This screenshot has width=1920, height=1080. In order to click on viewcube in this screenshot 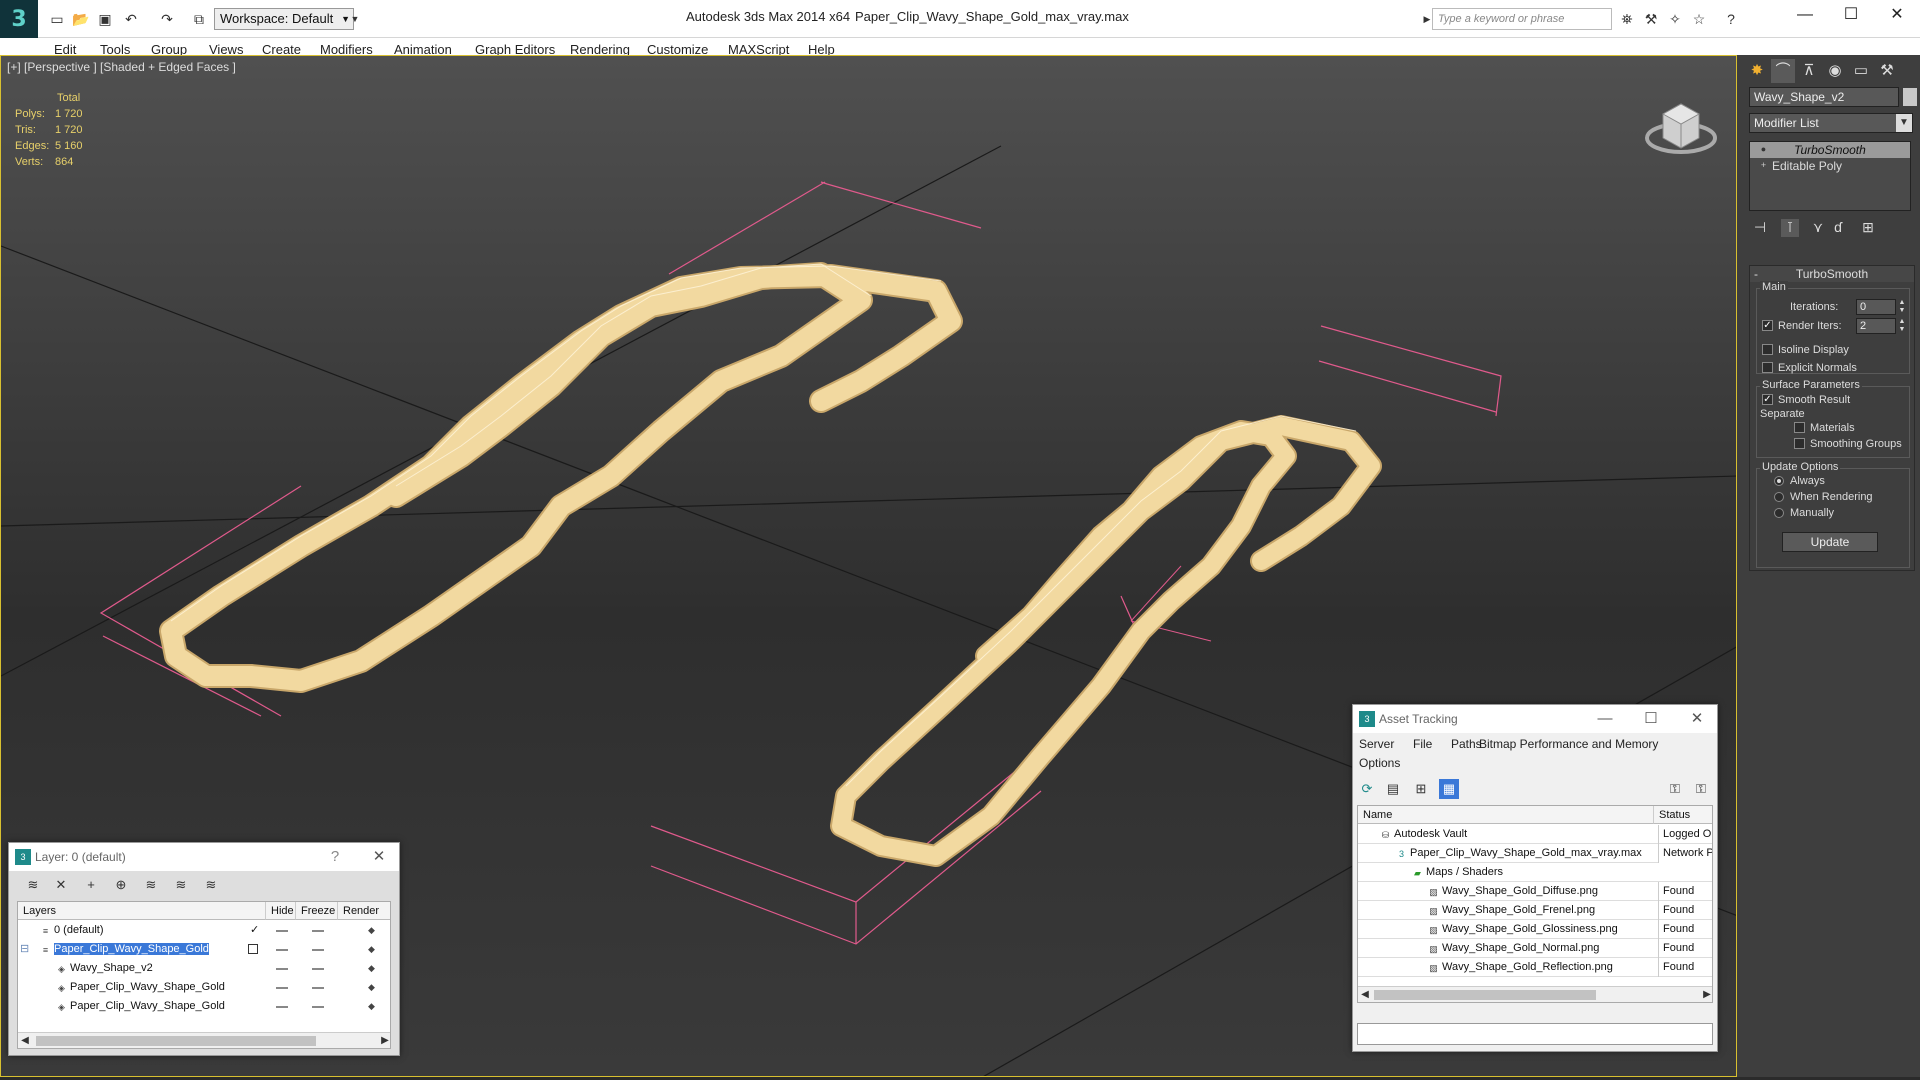, I will do `click(1681, 126)`.